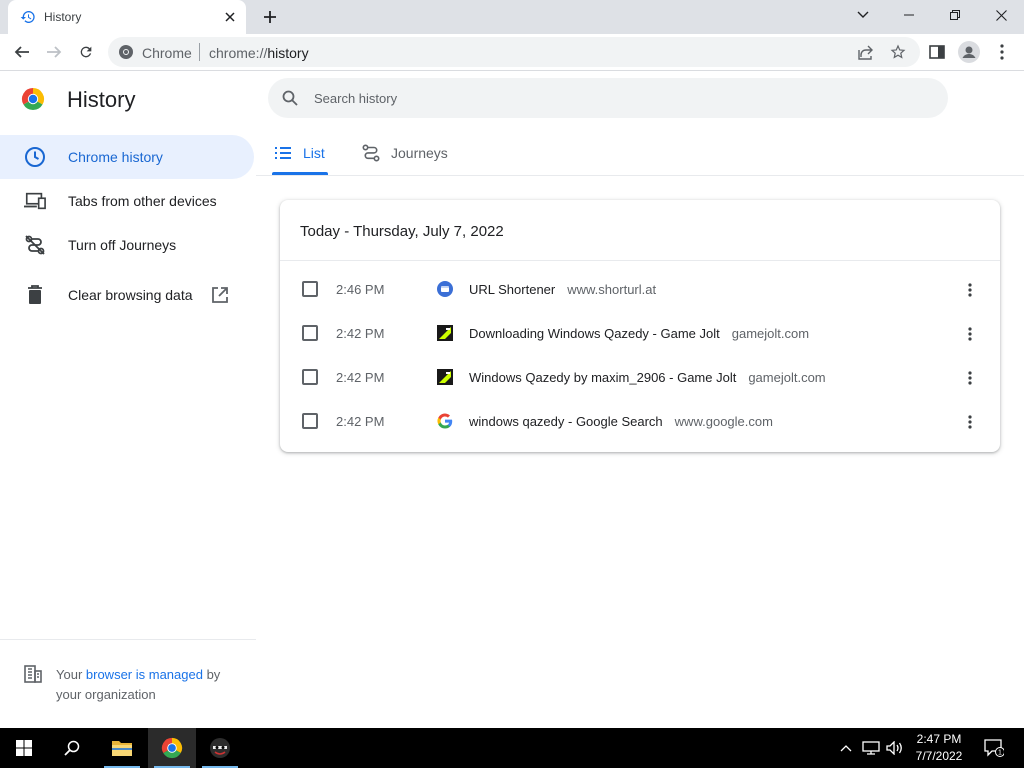 This screenshot has width=1024, height=768. Describe the element at coordinates (402, 231) in the screenshot. I see `date-header: Today - Thursday, July 7, 2022` at that location.